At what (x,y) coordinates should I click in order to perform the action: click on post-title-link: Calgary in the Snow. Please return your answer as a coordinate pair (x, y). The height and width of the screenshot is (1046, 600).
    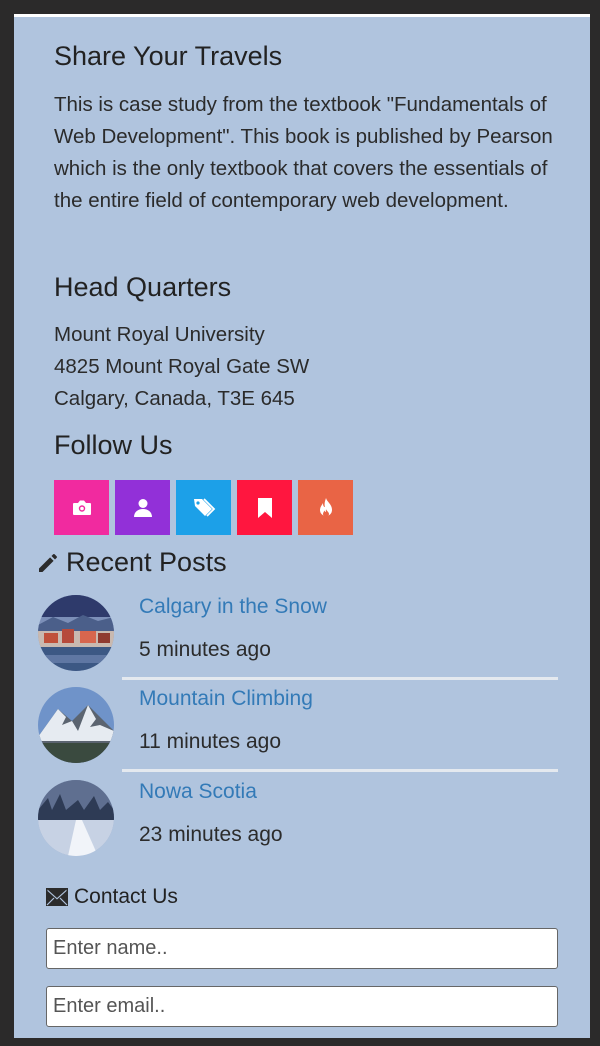
    Looking at the image, I should click on (233, 607).